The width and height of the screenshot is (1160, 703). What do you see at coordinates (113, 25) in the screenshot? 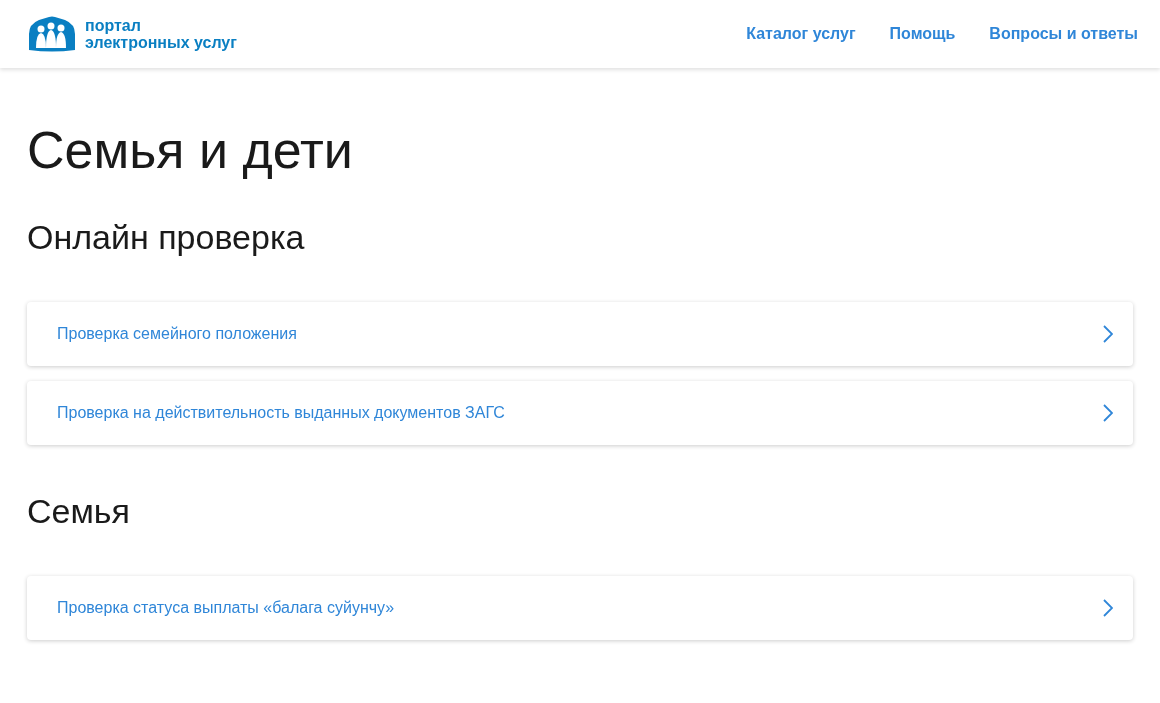
I see `logo-text: портал` at bounding box center [113, 25].